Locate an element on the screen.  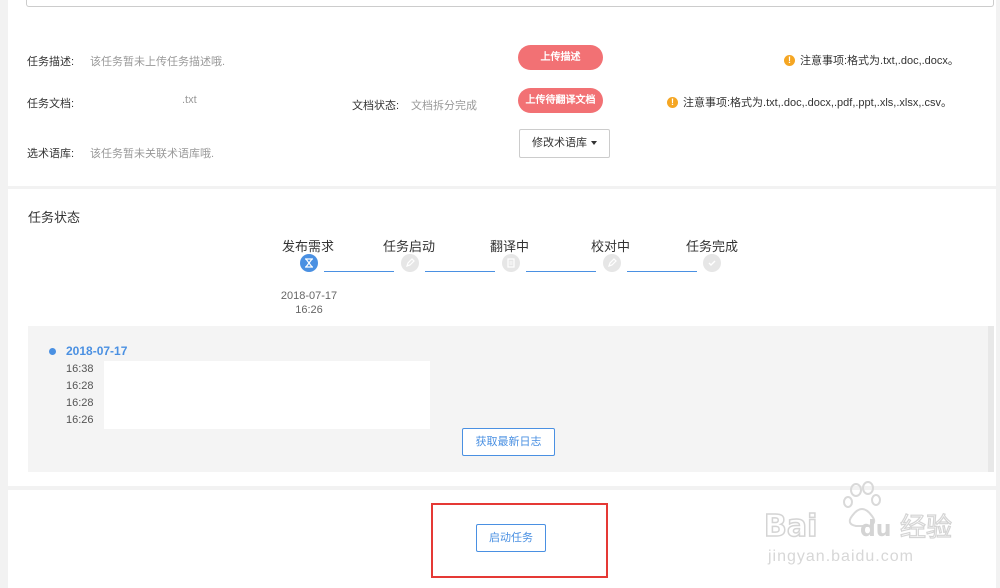
log-time: 16:38 is located at coordinates (80, 369).